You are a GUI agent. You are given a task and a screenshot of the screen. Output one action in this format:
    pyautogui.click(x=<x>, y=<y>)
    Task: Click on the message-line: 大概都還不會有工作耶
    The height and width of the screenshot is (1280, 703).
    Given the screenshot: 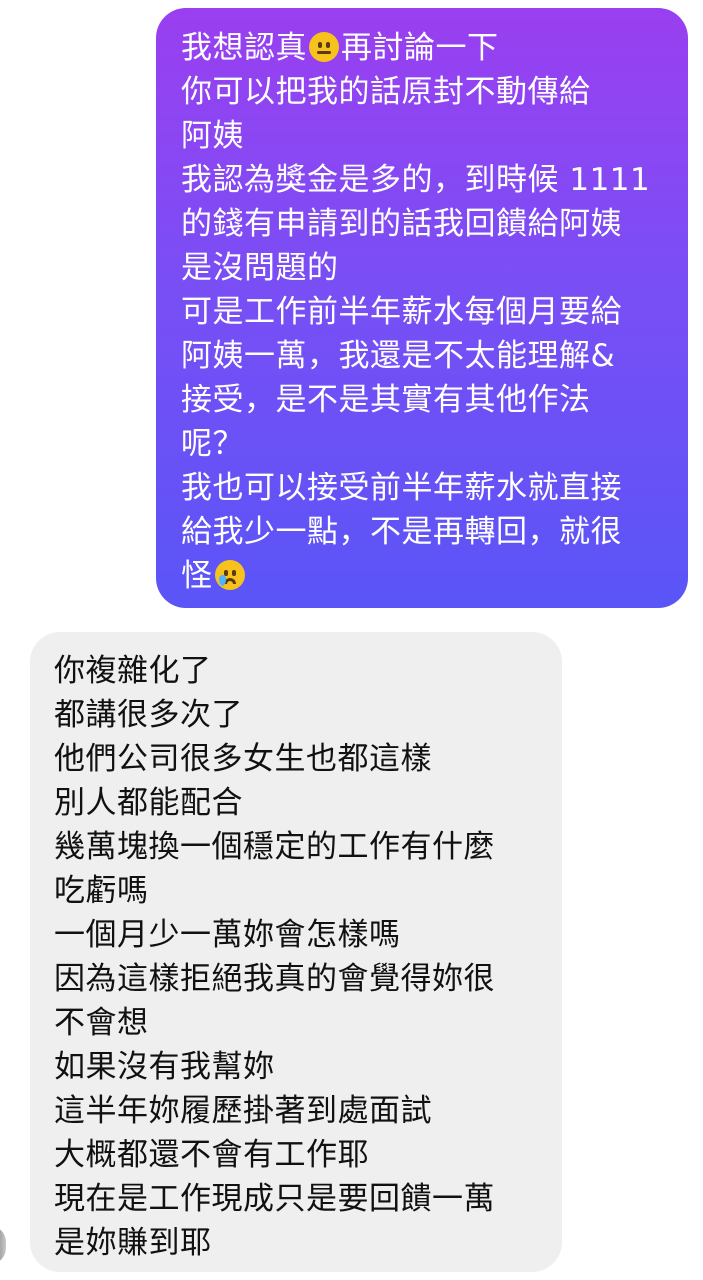 What is the action you would take?
    pyautogui.click(x=211, y=1155)
    